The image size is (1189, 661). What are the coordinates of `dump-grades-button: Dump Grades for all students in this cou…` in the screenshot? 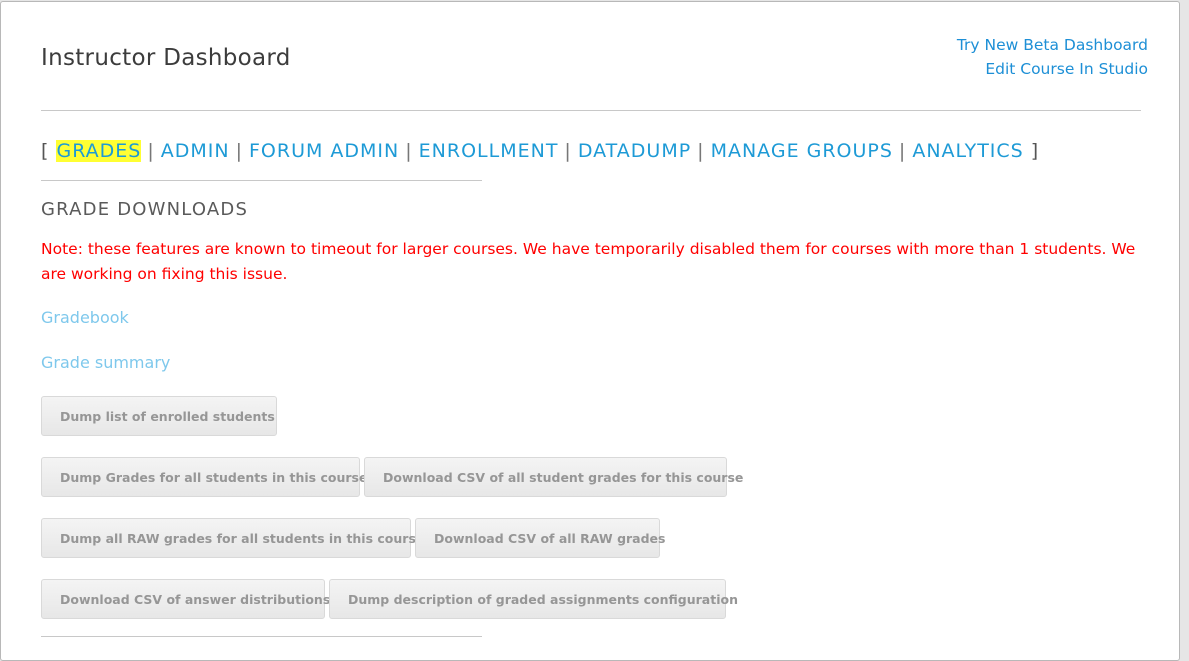 It's located at (204, 477).